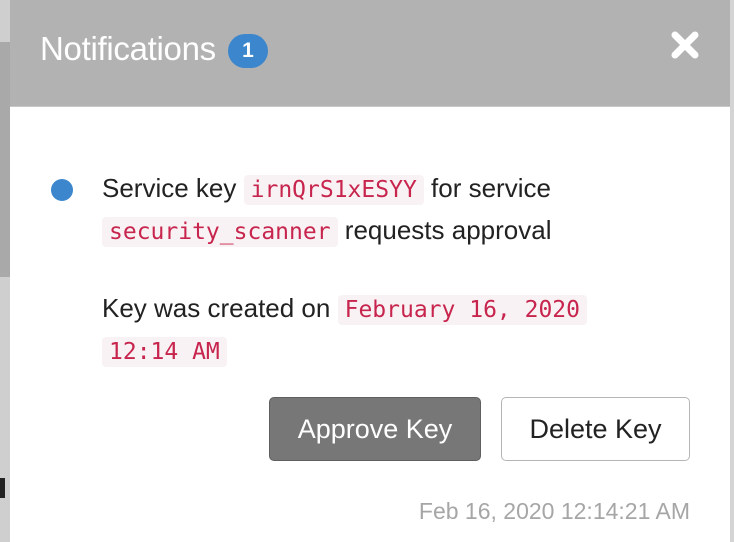 The height and width of the screenshot is (542, 734). I want to click on service-name: security_scanner, so click(220, 232).